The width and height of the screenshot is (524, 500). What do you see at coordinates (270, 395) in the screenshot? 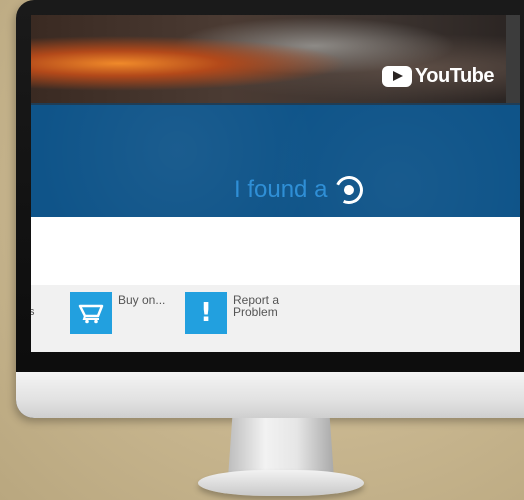
I see `monitor-chin` at bounding box center [270, 395].